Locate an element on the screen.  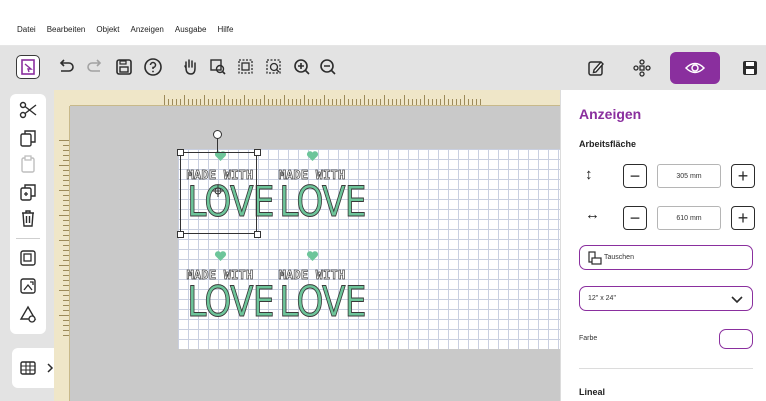
group-button is located at coordinates (28, 258).